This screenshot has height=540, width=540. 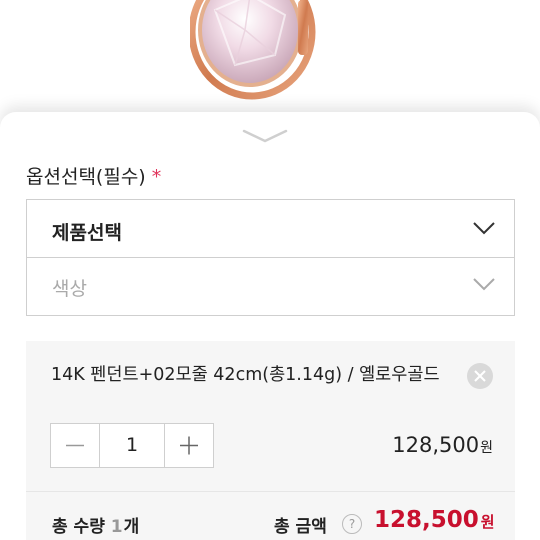 I want to click on product-select-value: 제품선택, so click(x=87, y=233).